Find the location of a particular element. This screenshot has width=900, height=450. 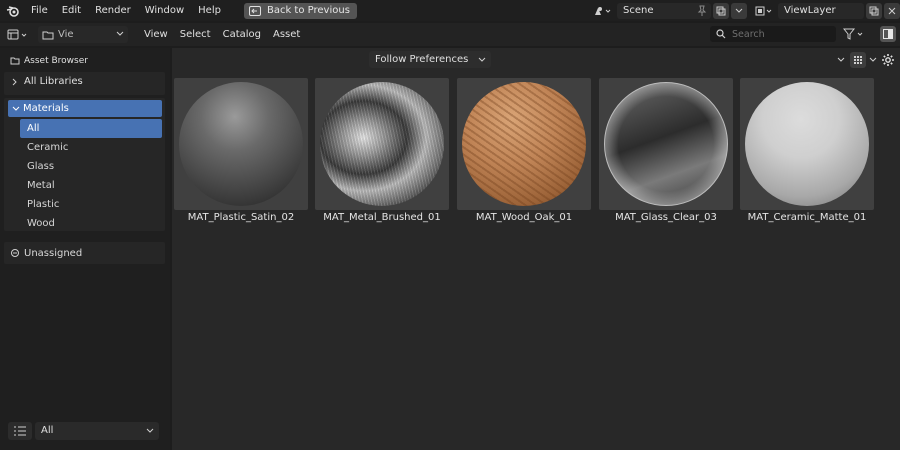

asset-tile: MAT_Ceramic_Matte_01 is located at coordinates (807, 154).